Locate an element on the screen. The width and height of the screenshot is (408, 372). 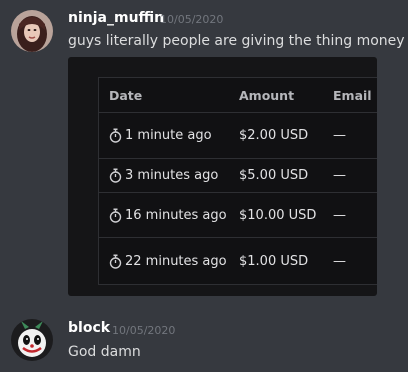
username: block is located at coordinates (89, 328).